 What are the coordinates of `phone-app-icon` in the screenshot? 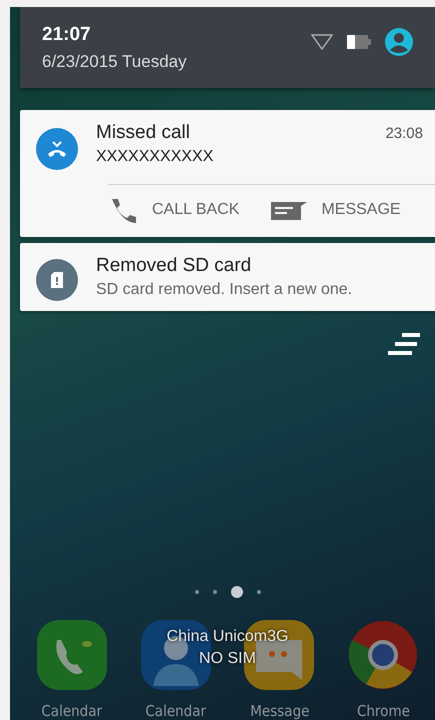 It's located at (71, 655).